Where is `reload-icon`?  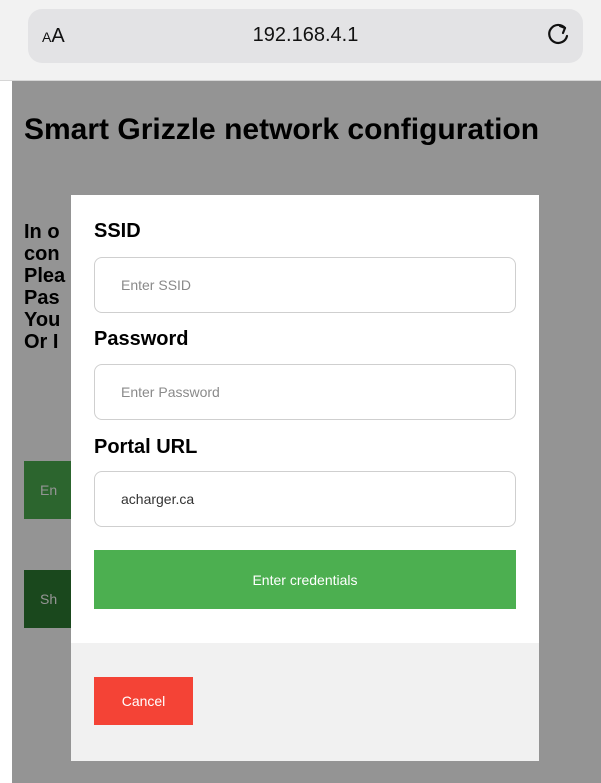
reload-icon is located at coordinates (558, 34).